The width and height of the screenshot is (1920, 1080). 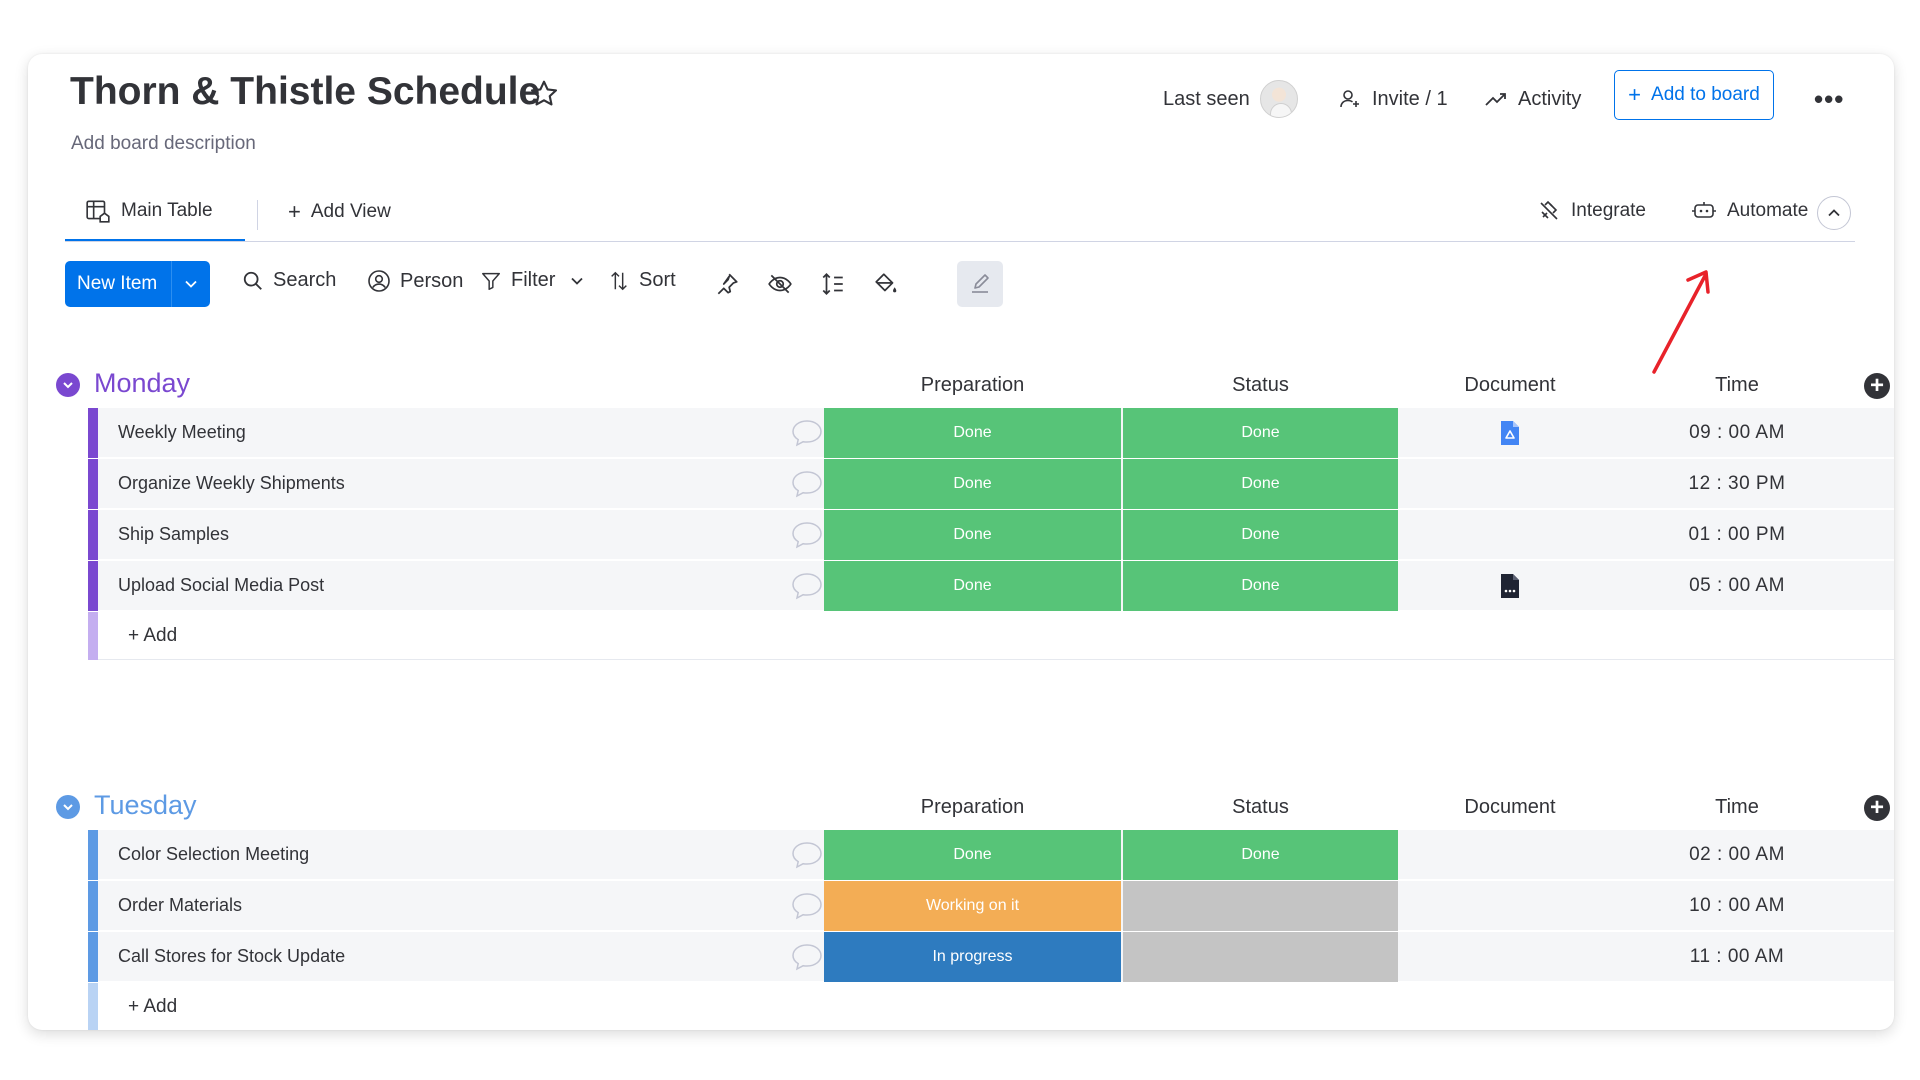 What do you see at coordinates (972, 957) in the screenshot?
I see `preparation-status-cell: In progress` at bounding box center [972, 957].